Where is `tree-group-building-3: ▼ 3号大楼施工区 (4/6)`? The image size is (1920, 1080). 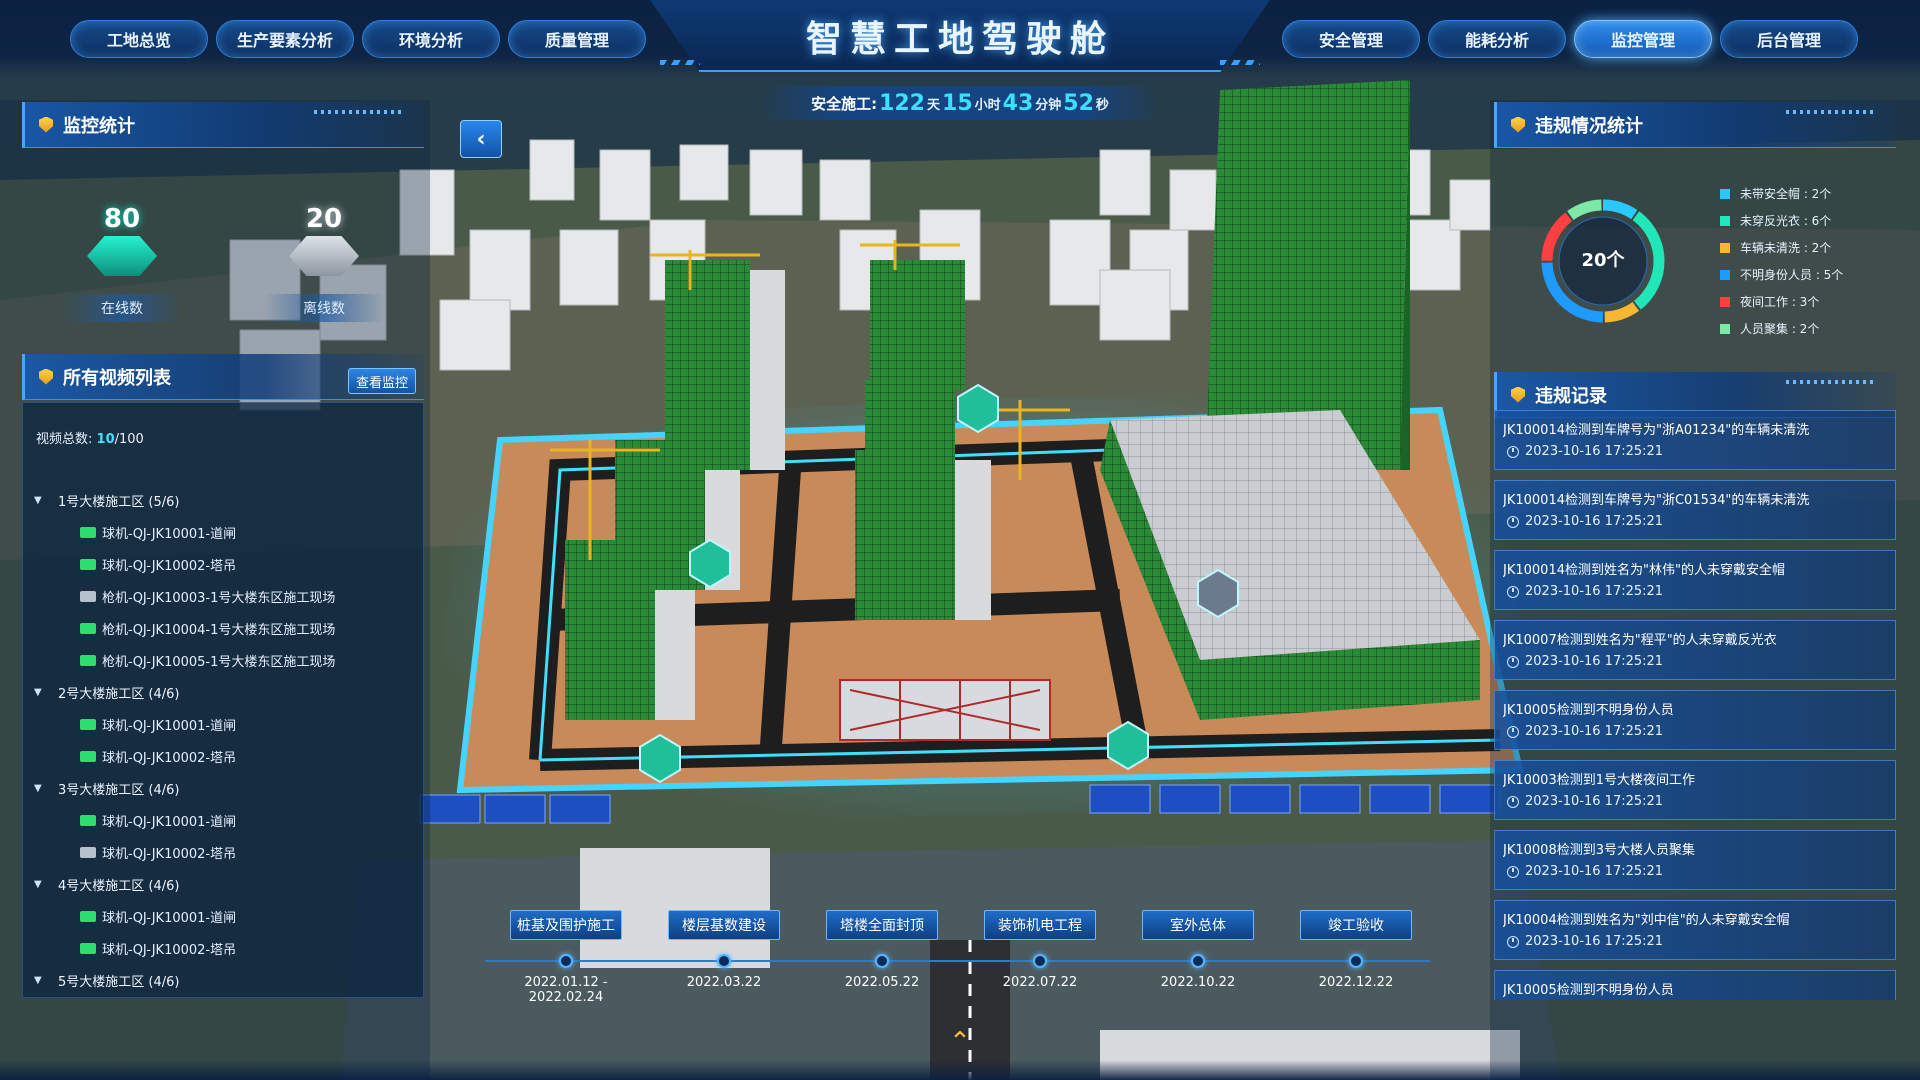 tree-group-building-3: ▼ 3号大楼施工区 (4/6) is located at coordinates (224, 788).